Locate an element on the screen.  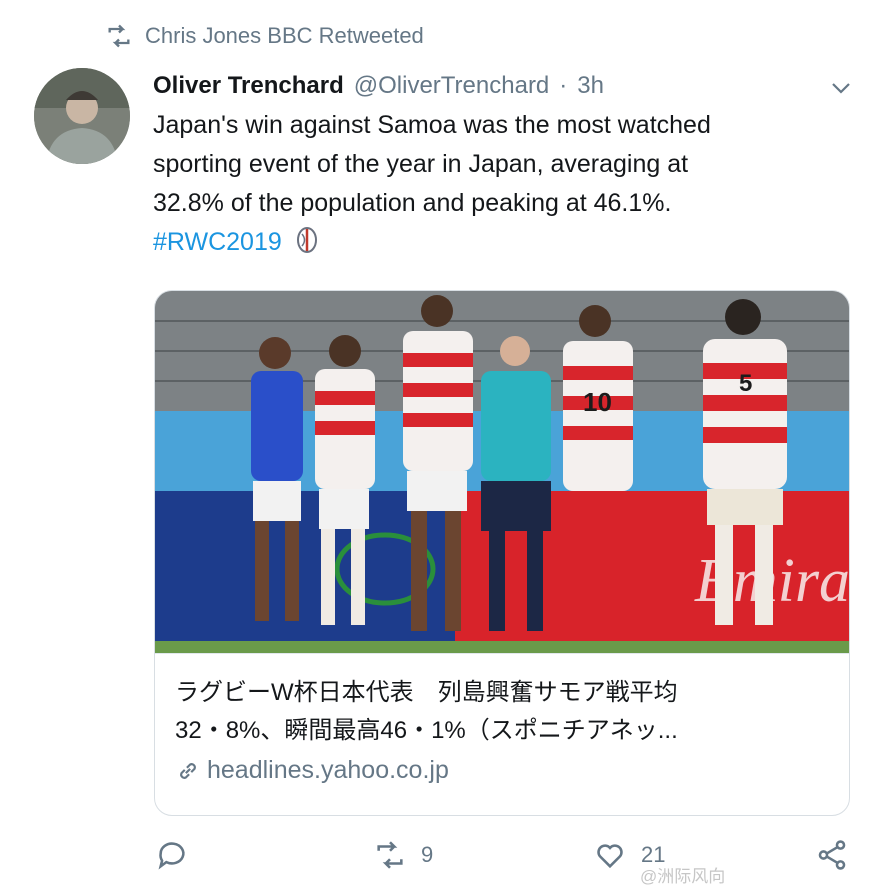
tweet-time: 3h is located at coordinates (590, 86).